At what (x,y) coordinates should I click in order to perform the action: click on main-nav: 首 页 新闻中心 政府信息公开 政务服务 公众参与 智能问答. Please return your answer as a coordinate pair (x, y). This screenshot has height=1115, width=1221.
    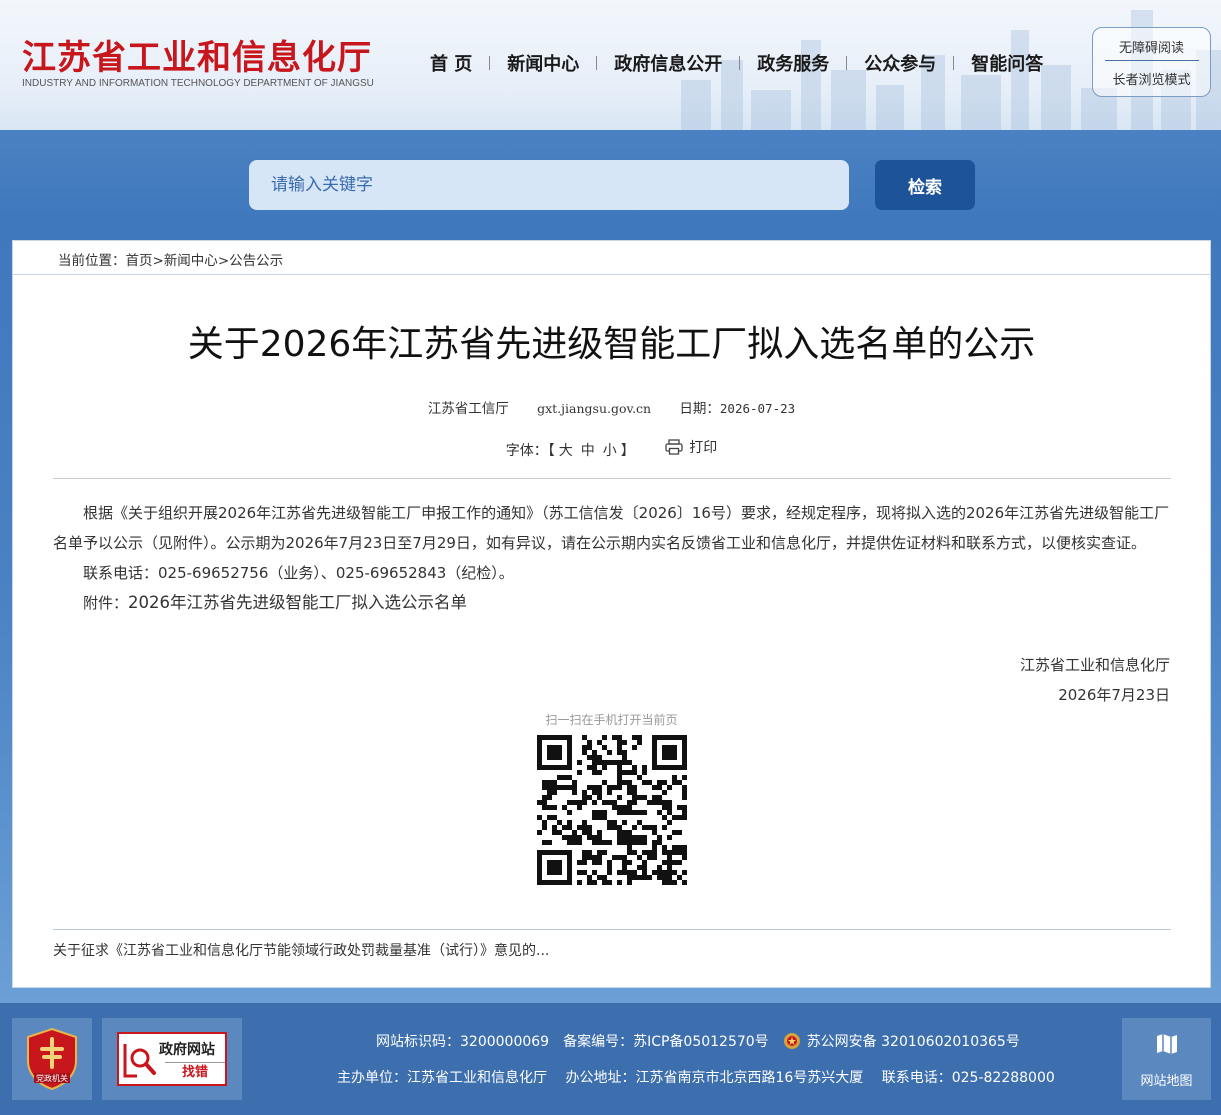
    Looking at the image, I should click on (736, 63).